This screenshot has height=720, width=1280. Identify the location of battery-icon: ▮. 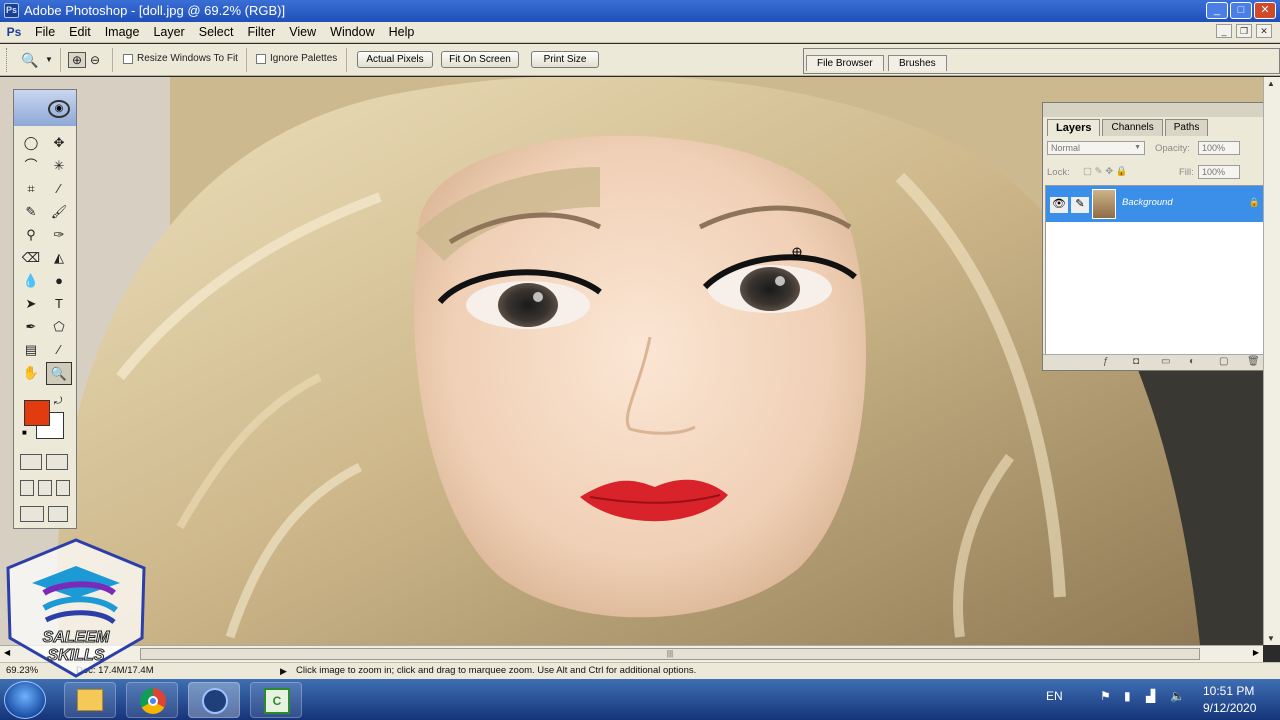
(1127, 696).